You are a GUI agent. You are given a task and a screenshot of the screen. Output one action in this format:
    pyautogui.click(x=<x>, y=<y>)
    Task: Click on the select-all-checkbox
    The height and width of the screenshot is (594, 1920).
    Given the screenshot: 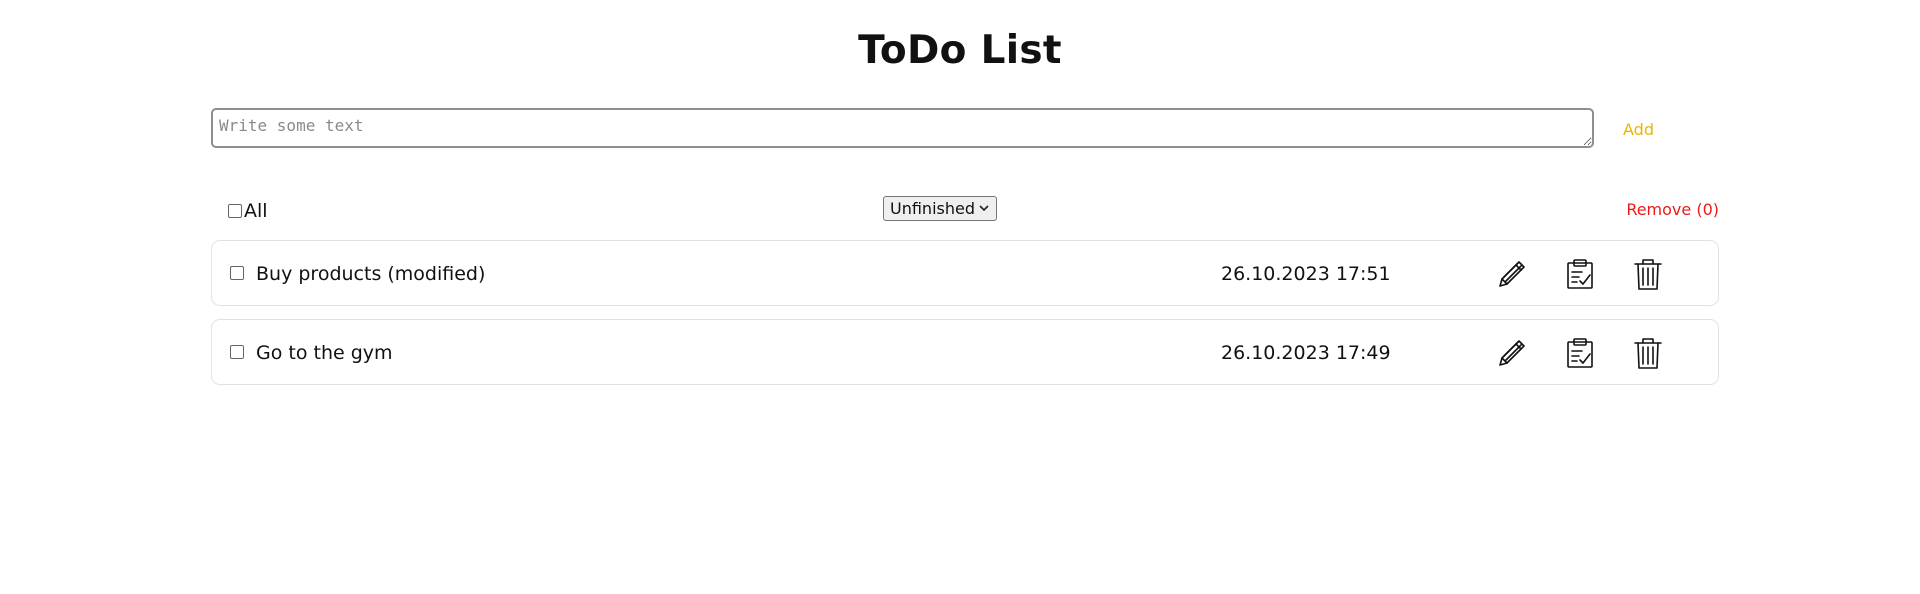 What is the action you would take?
    pyautogui.click(x=235, y=211)
    